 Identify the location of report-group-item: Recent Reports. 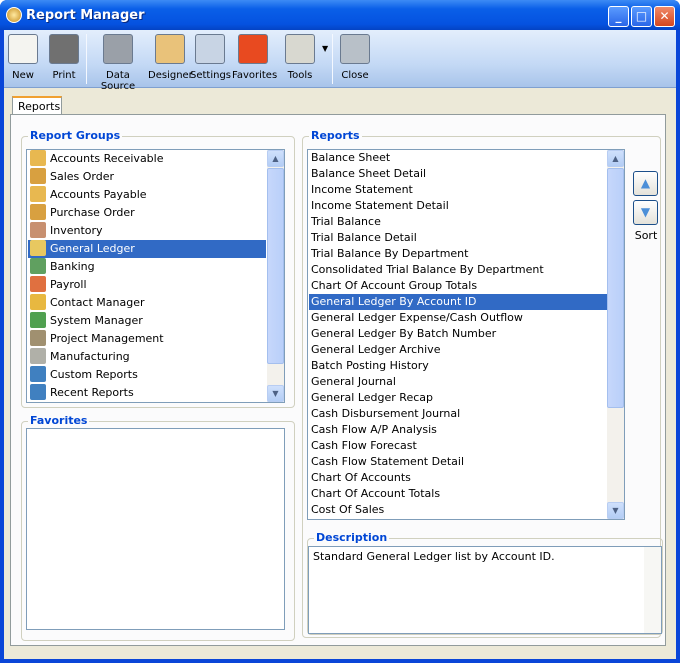
(147, 393).